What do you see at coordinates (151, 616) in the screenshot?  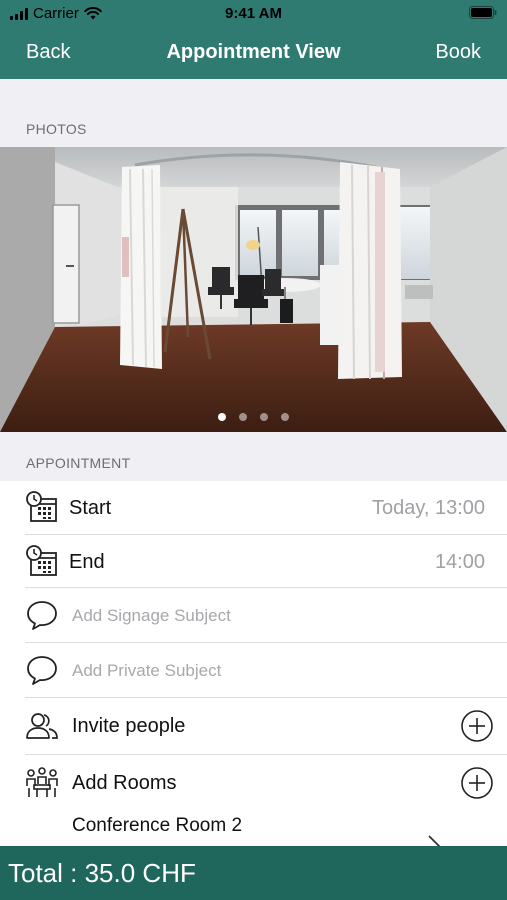 I see `signage-subject-input: Add Signage Subject` at bounding box center [151, 616].